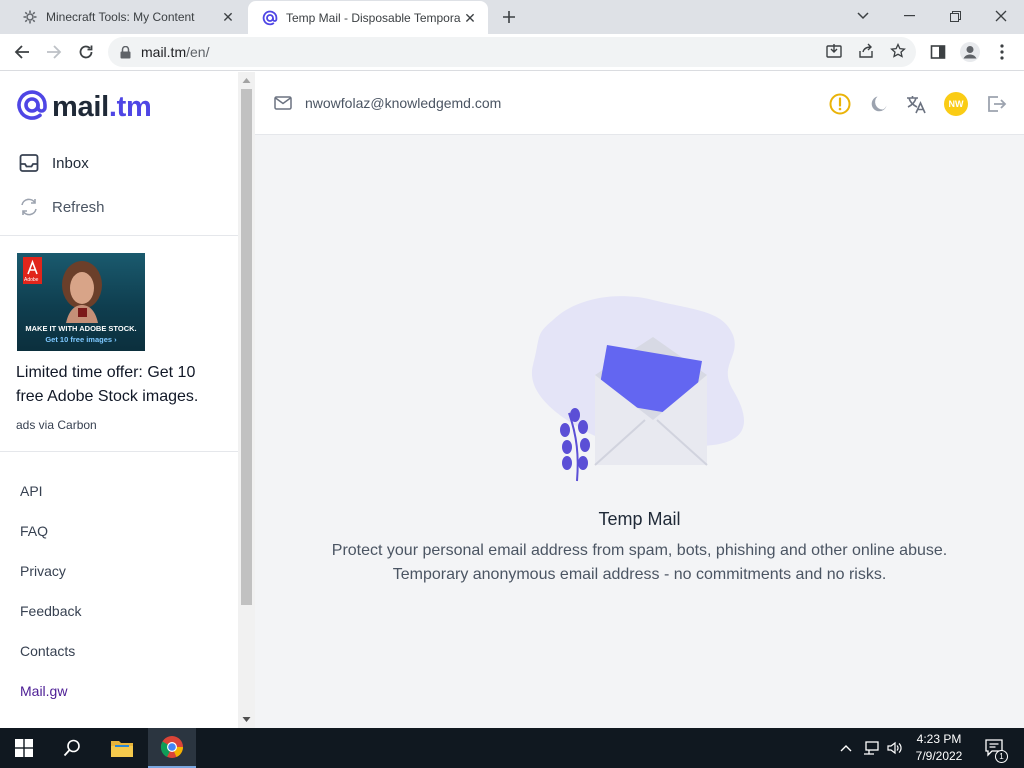 This screenshot has height=768, width=1024. Describe the element at coordinates (130, 106) in the screenshot. I see `logo-tld: .tm` at that location.